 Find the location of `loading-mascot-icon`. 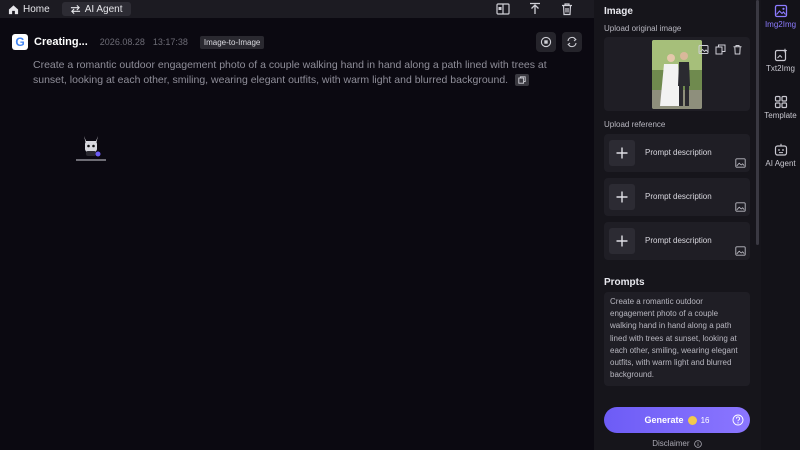

loading-mascot-icon is located at coordinates (91, 148).